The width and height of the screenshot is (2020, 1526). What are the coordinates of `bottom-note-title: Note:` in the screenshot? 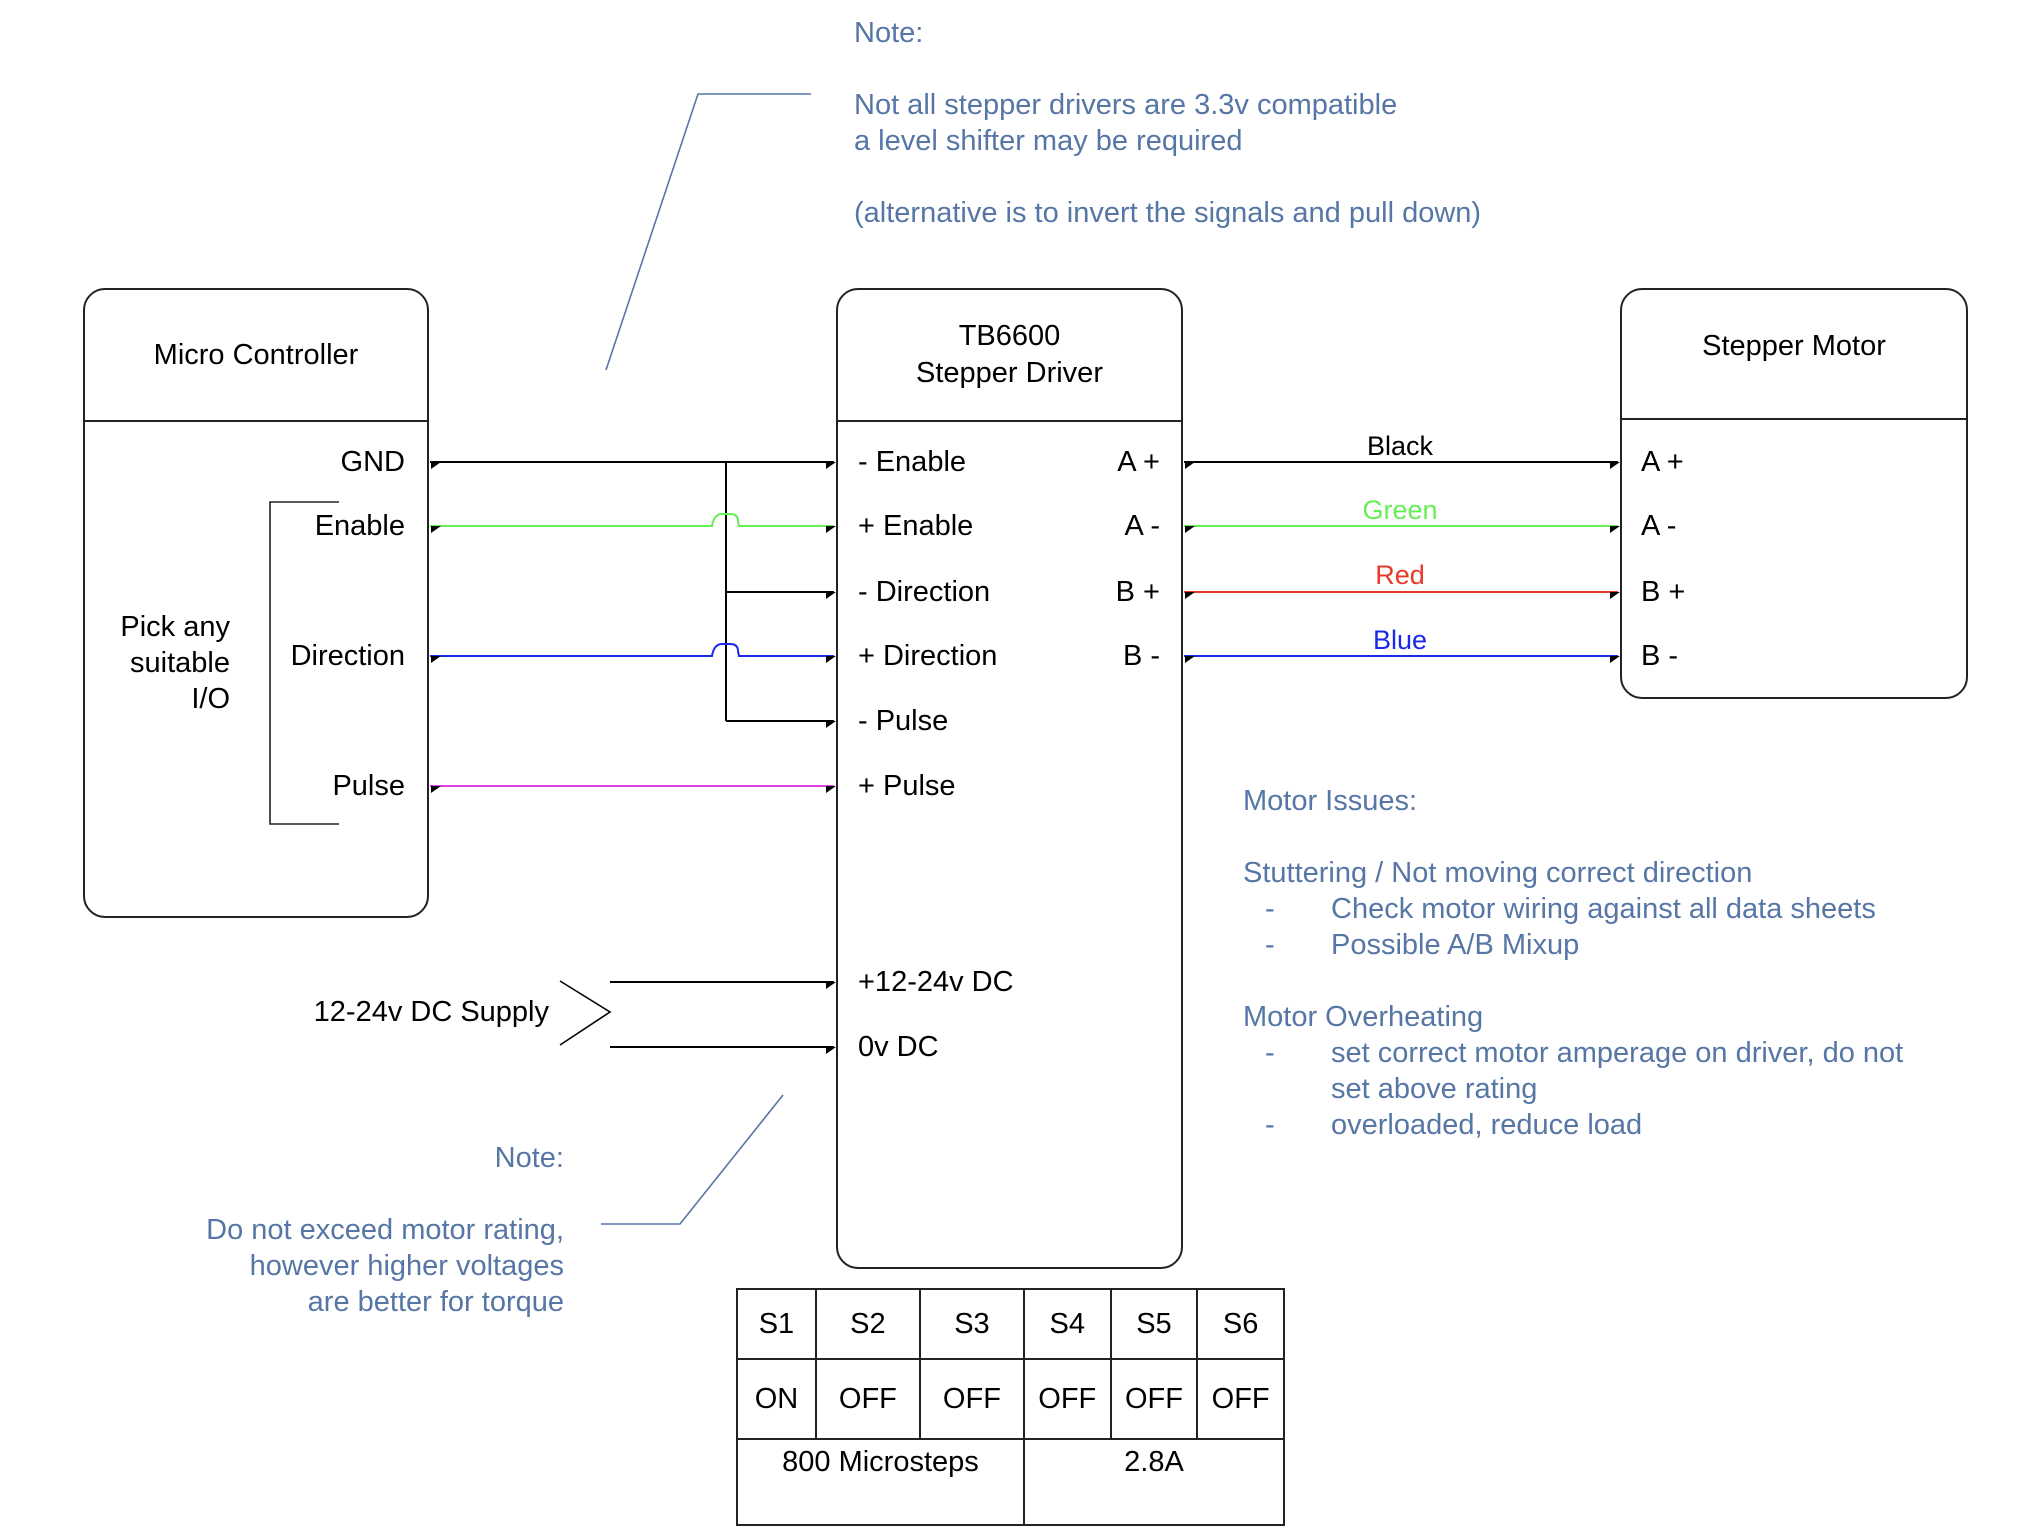 It's located at (529, 1158).